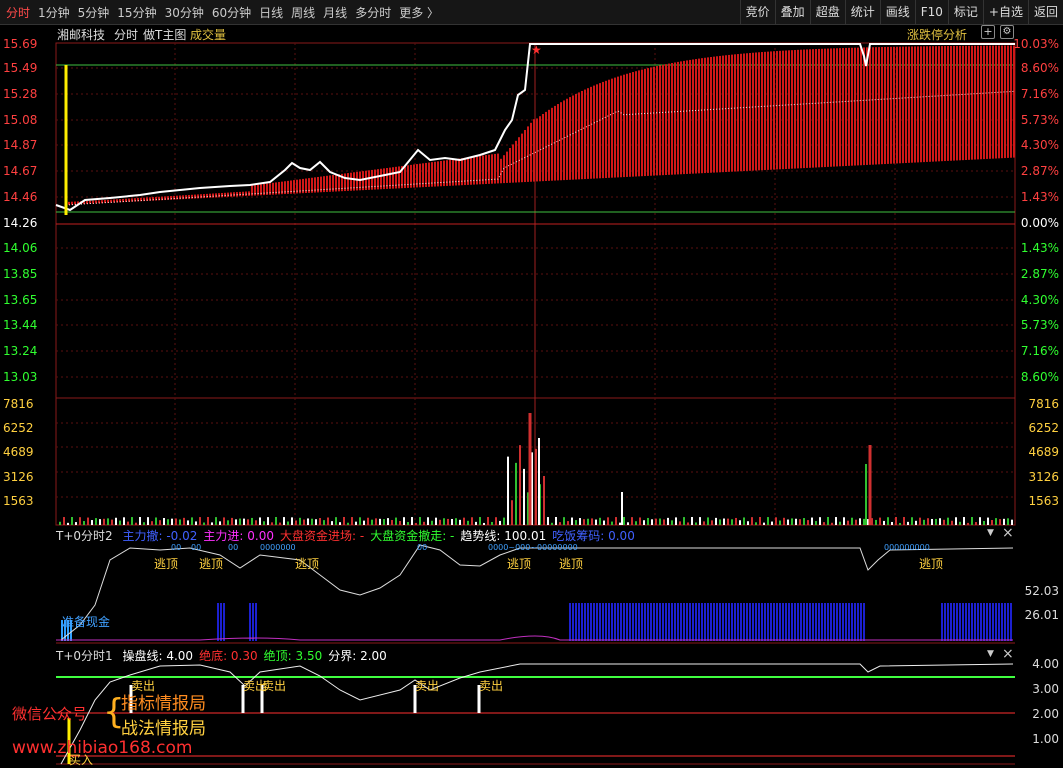  I want to click on watermark-brand-1: 指标情报局, so click(163, 704).